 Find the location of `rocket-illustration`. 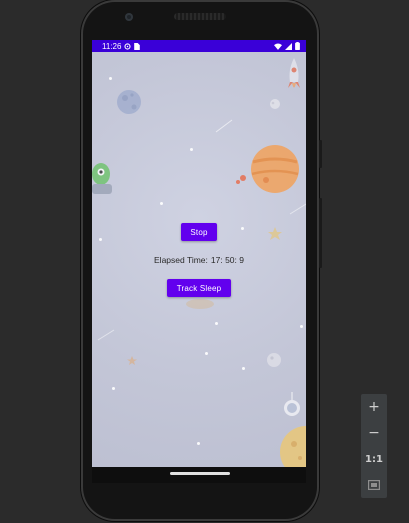

rocket-illustration is located at coordinates (294, 73).